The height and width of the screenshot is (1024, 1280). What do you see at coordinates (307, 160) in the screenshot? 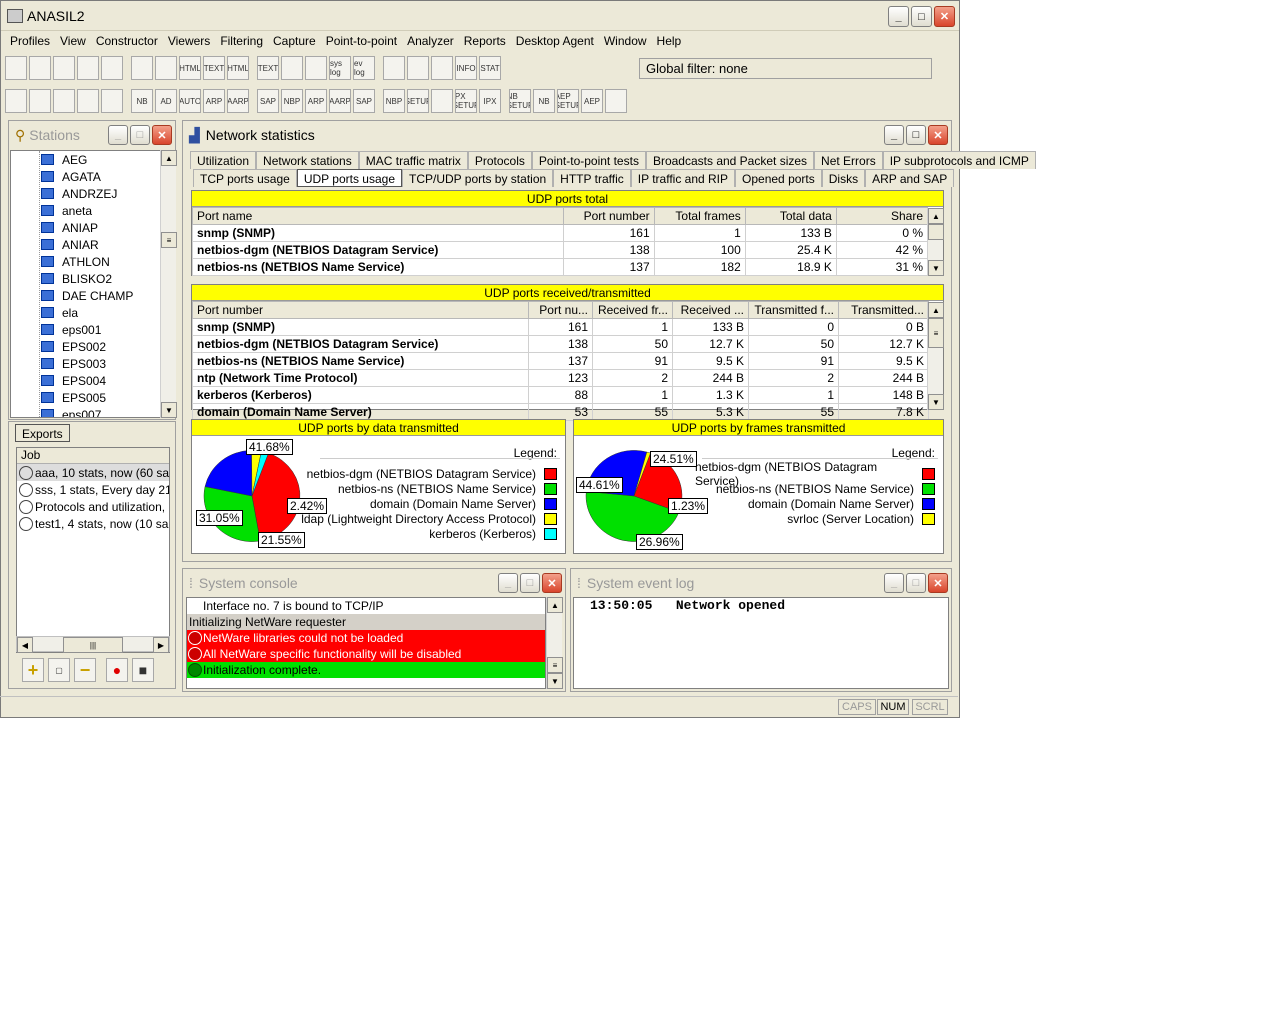
I see `tab-network-stations: Network stations` at bounding box center [307, 160].